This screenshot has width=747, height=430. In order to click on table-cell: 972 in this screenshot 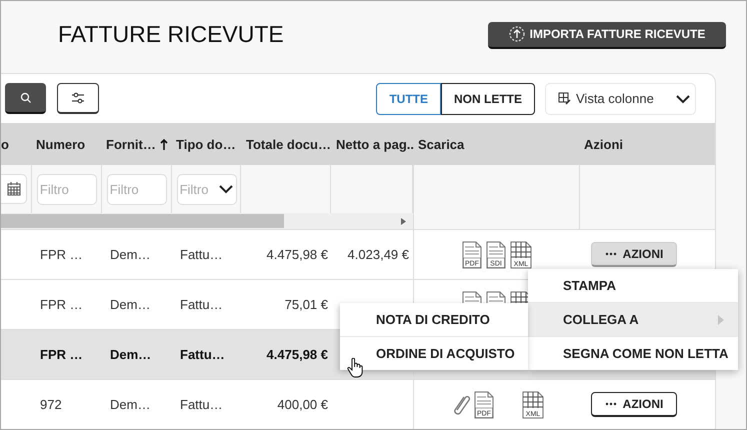, I will do `click(51, 404)`.